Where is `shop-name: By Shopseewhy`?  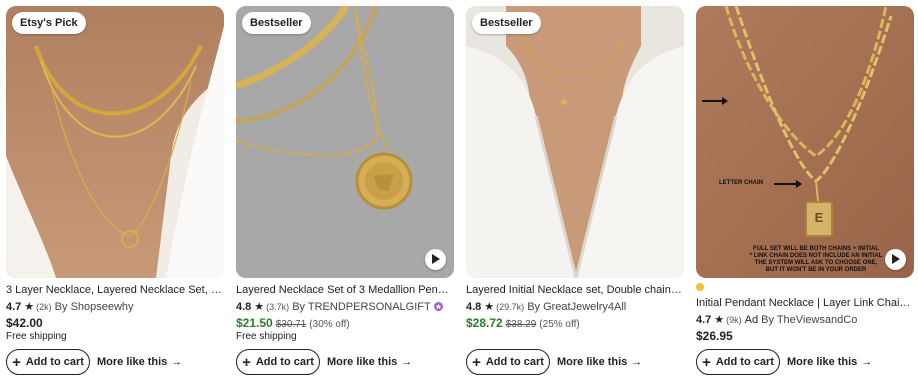 shop-name: By Shopseewhy is located at coordinates (94, 307).